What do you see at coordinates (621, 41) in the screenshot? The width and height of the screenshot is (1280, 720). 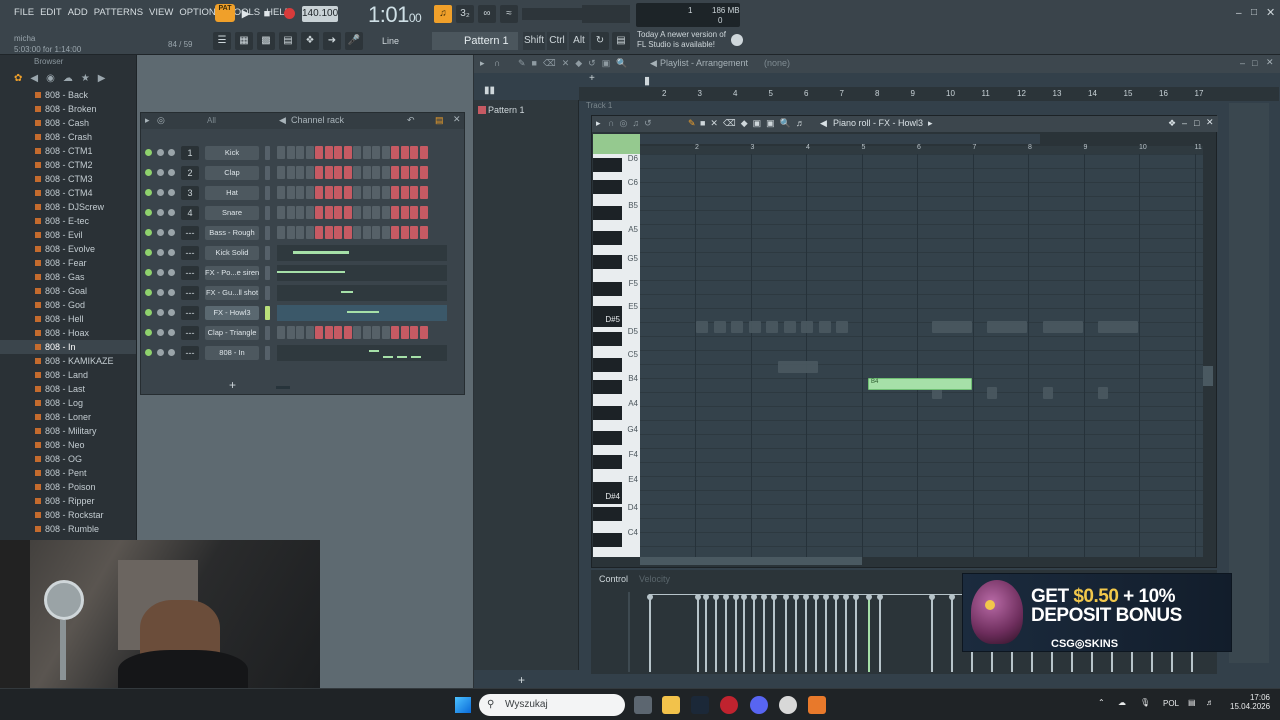 I see `news-icon: ▤` at bounding box center [621, 41].